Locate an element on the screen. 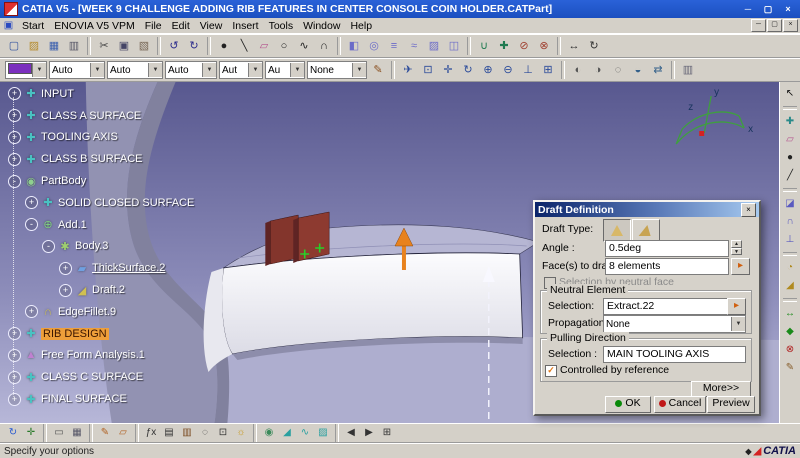  update-icon: ↻ is located at coordinates (13, 433).